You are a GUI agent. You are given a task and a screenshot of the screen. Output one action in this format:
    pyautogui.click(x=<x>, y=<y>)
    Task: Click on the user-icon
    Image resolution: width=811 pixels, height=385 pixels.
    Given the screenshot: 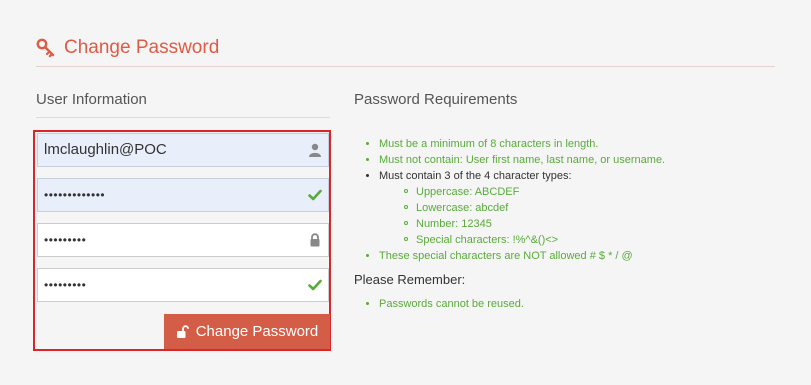 What is the action you would take?
    pyautogui.click(x=315, y=150)
    